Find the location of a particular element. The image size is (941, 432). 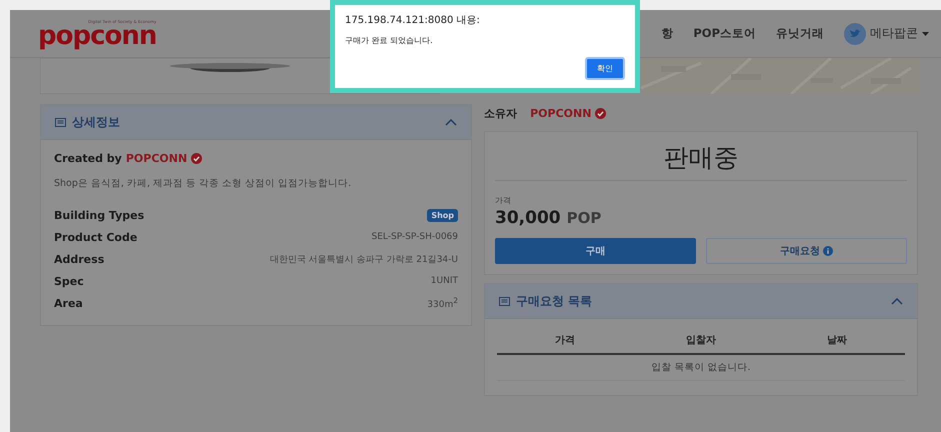

created-by-label: Created by is located at coordinates (88, 158).